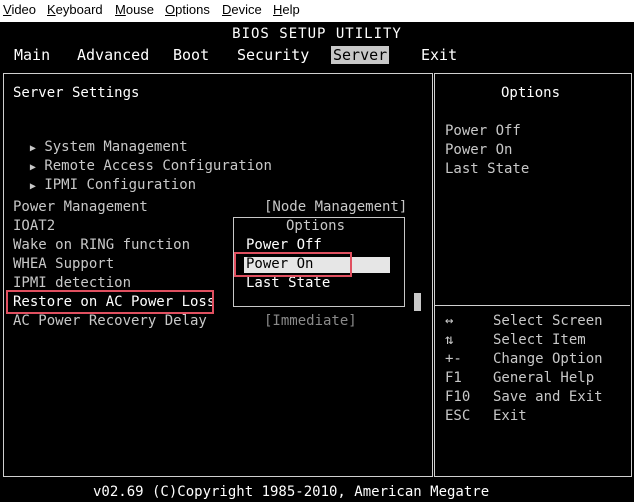 The width and height of the screenshot is (634, 502). I want to click on tab-exit: Exit, so click(439, 55).